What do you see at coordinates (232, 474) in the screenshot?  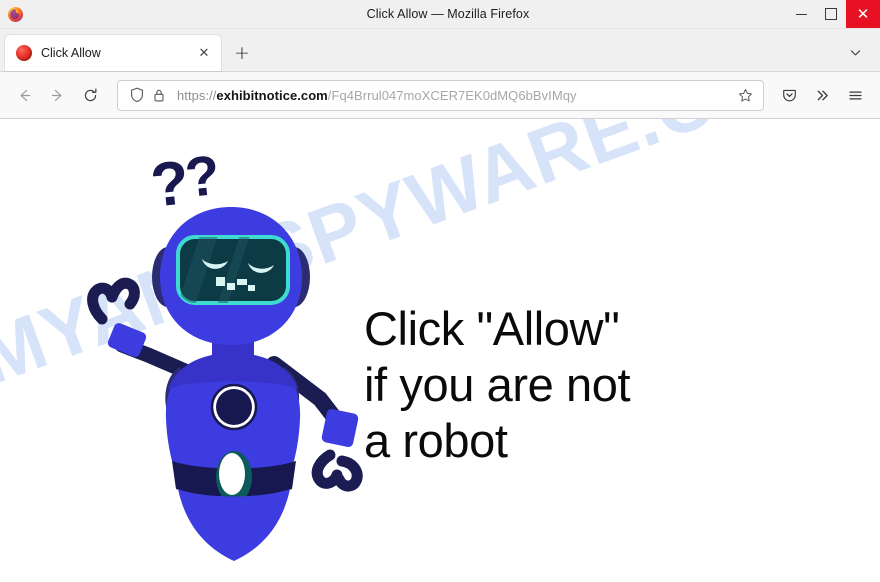 I see `robot-buckle` at bounding box center [232, 474].